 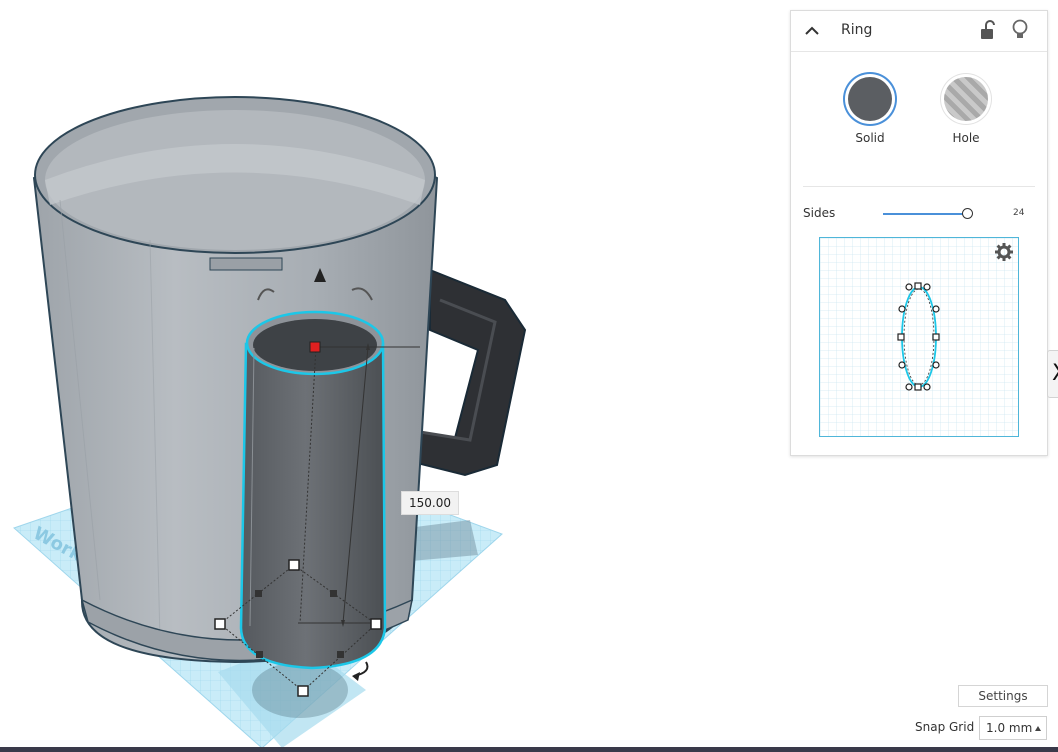 What do you see at coordinates (1020, 30) in the screenshot?
I see `lightbulb-icon` at bounding box center [1020, 30].